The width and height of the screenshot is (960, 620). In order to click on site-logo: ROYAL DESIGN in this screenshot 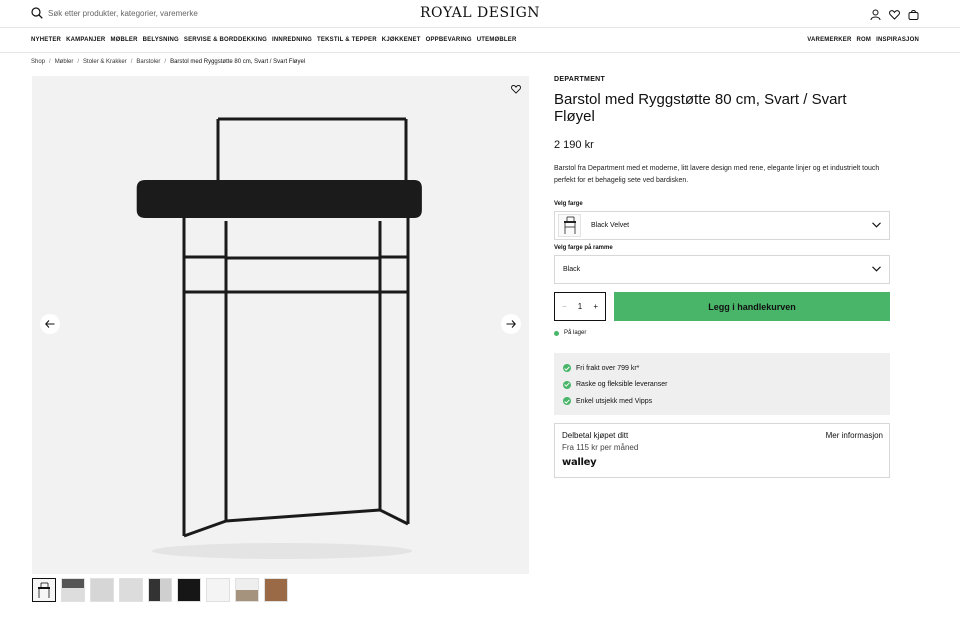, I will do `click(480, 13)`.